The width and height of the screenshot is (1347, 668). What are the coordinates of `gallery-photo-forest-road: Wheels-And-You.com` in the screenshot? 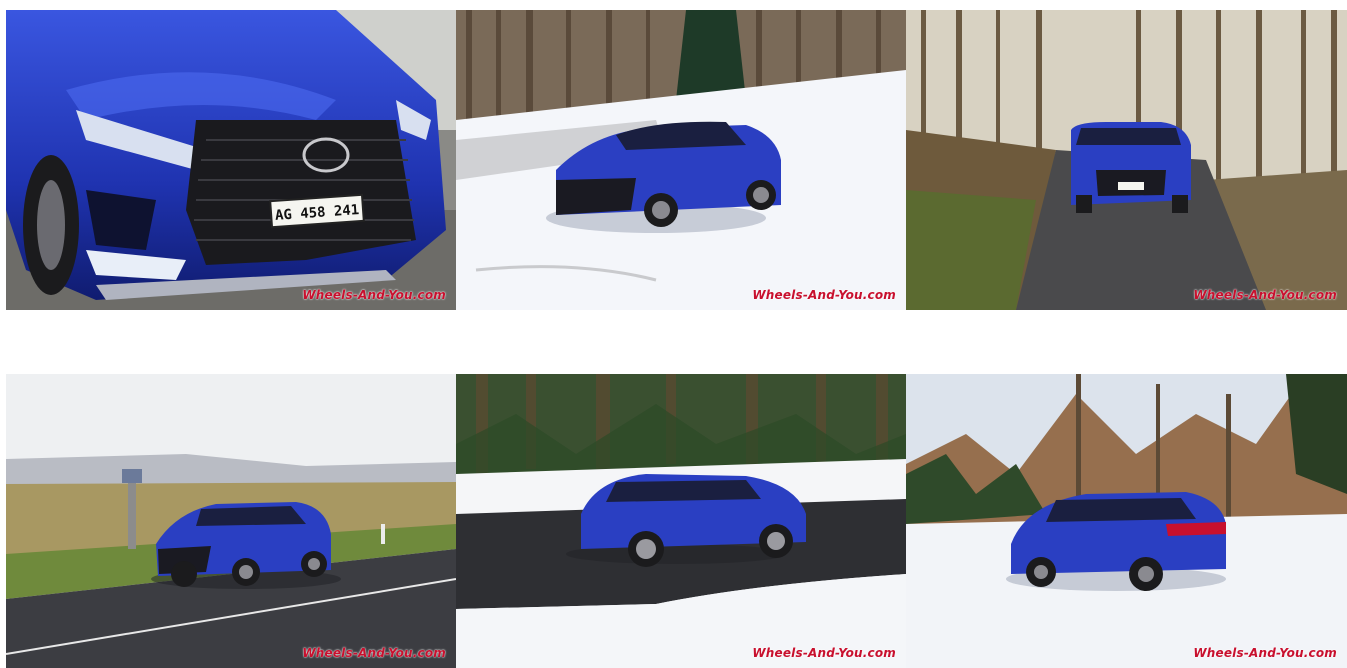 It's located at (1126, 160).